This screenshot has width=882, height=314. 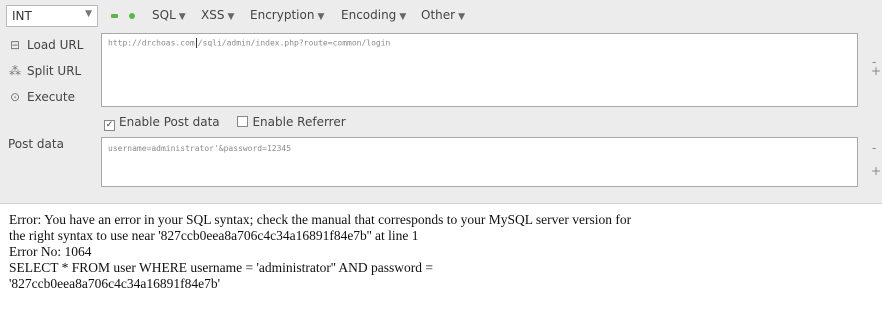 I want to click on load-url-icon: ⊟, so click(x=15, y=45).